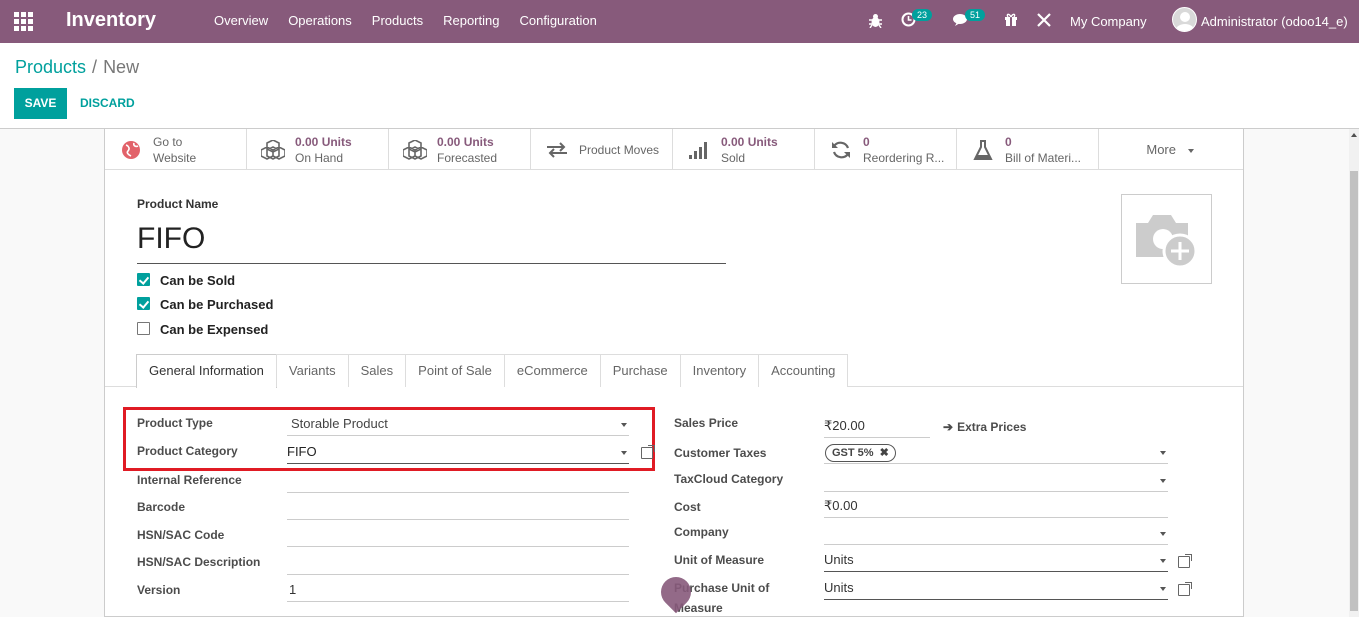 This screenshot has width=1359, height=617. Describe the element at coordinates (975, 15) in the screenshot. I see `messages-count-badge: 51` at that location.